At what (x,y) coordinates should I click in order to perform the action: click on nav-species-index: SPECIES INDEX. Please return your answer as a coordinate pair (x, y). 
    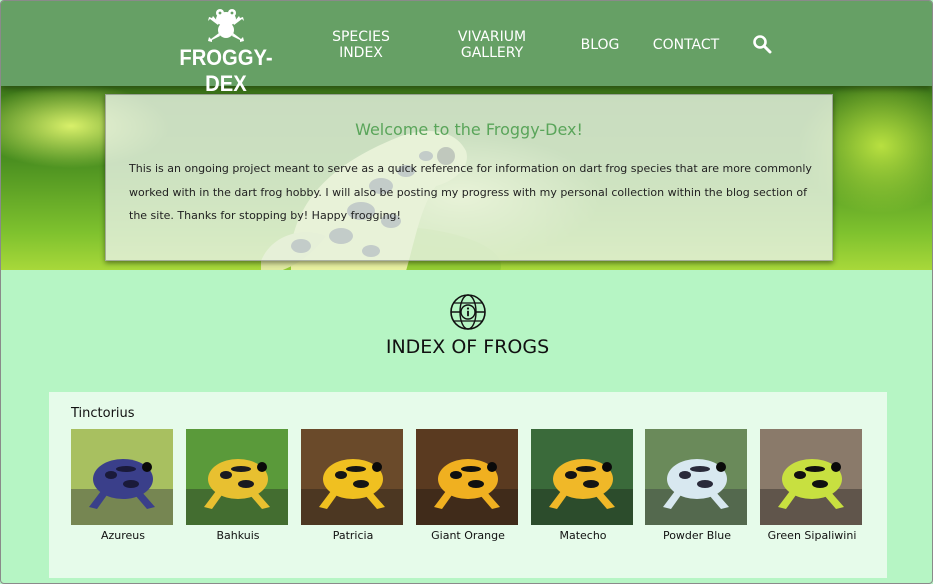
    Looking at the image, I should click on (361, 45).